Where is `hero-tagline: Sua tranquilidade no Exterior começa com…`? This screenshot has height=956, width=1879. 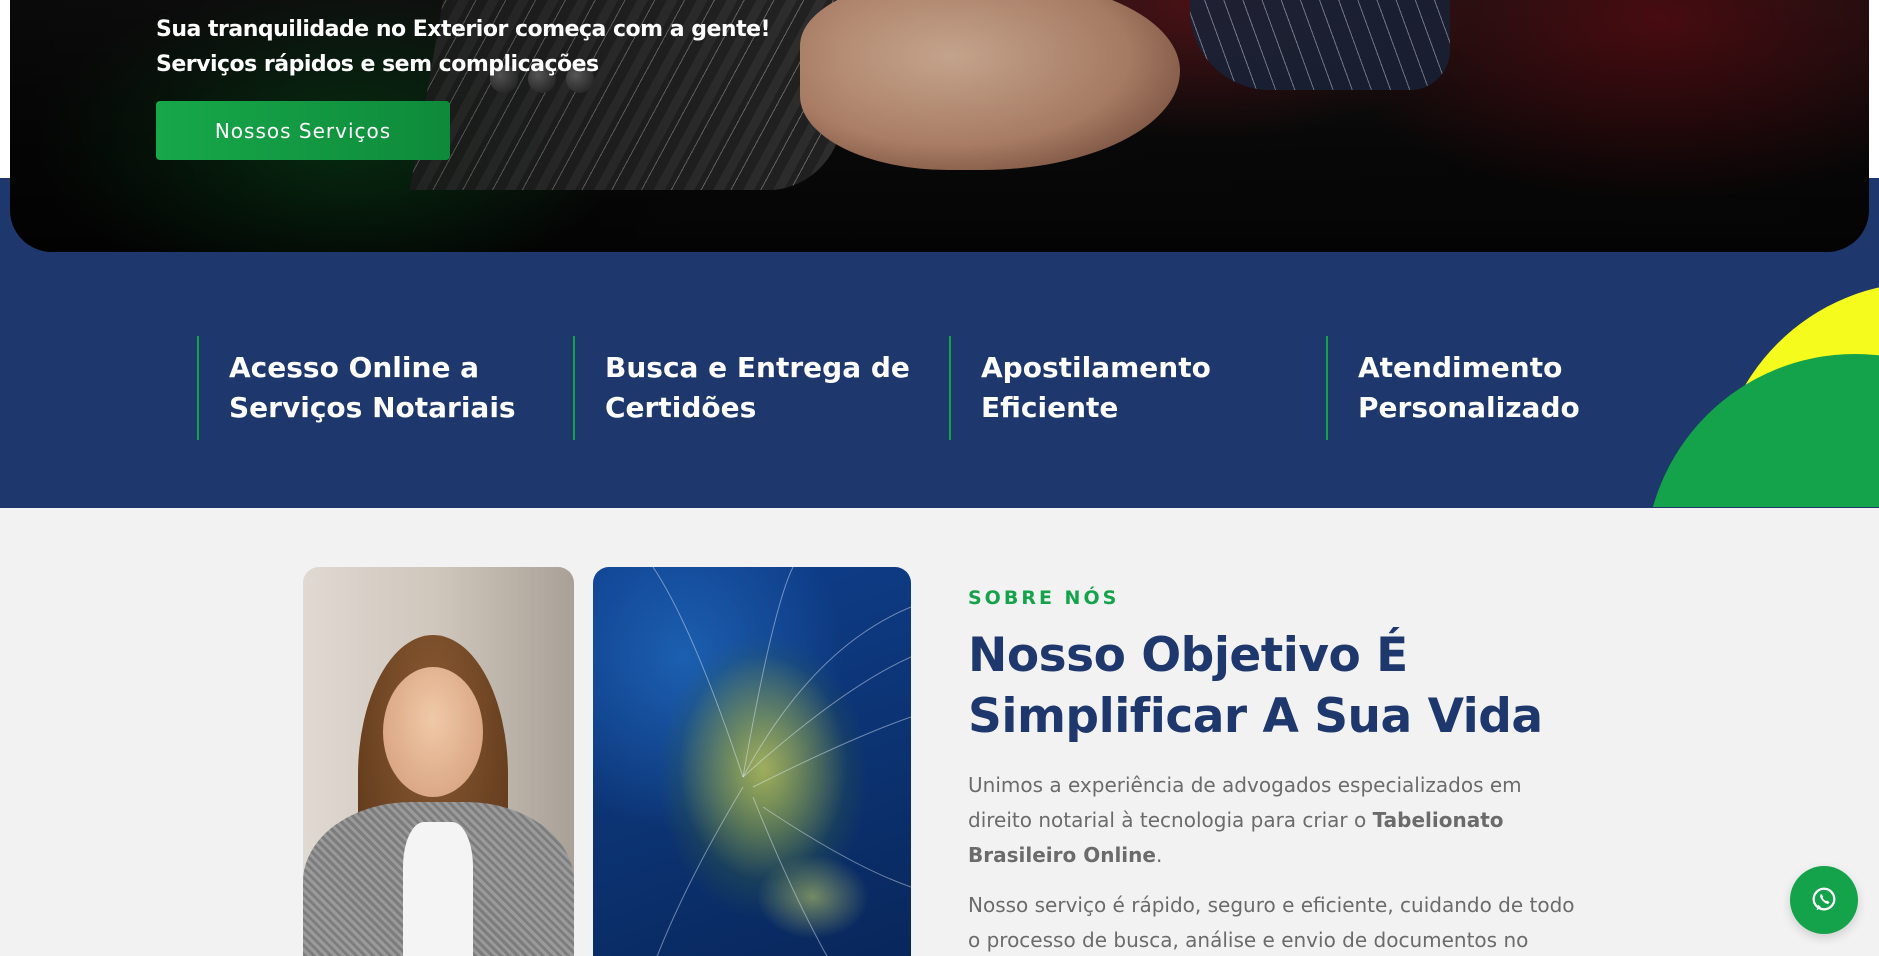
hero-tagline: Sua tranquilidade no Exterior começa com… is located at coordinates (463, 47).